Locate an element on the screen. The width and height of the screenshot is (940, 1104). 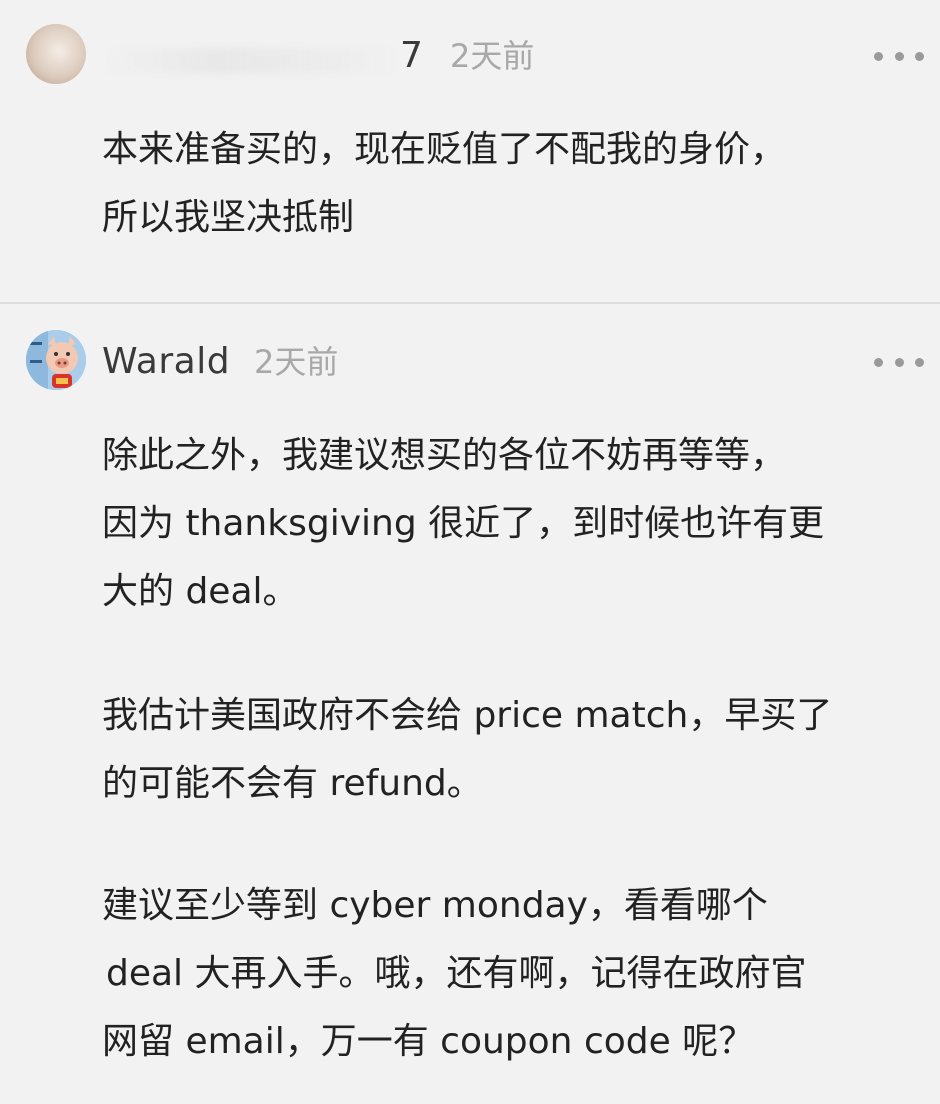
blurred-username is located at coordinates (250, 61).